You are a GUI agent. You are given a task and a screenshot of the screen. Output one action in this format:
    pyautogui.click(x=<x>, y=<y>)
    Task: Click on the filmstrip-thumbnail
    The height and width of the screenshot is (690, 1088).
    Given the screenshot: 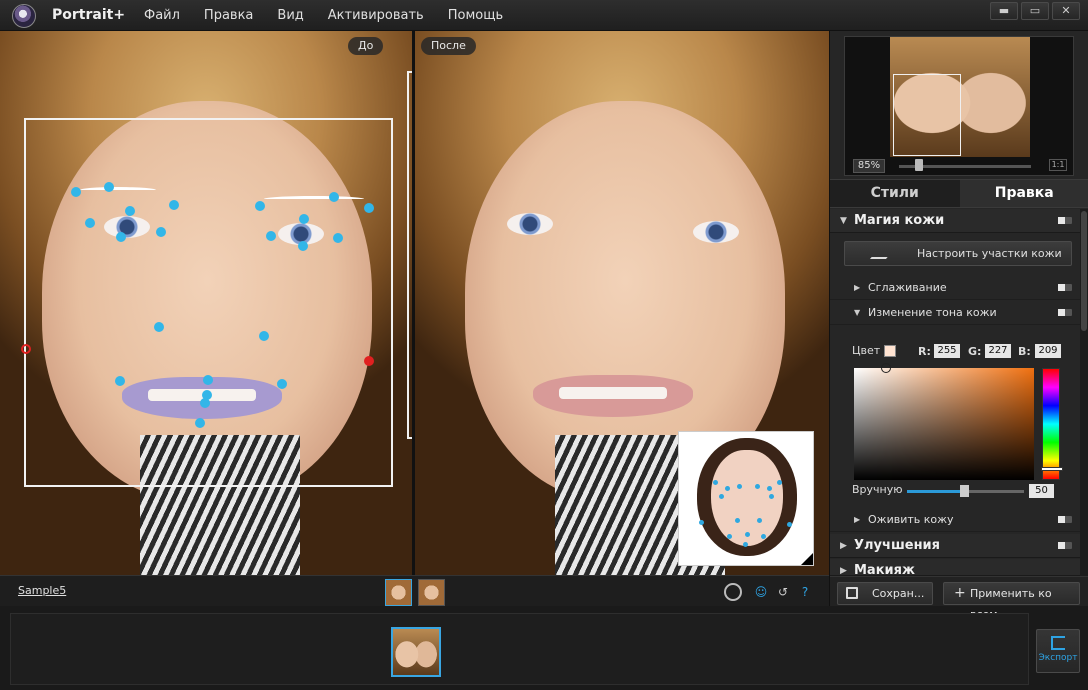 What is the action you would take?
    pyautogui.click(x=416, y=652)
    